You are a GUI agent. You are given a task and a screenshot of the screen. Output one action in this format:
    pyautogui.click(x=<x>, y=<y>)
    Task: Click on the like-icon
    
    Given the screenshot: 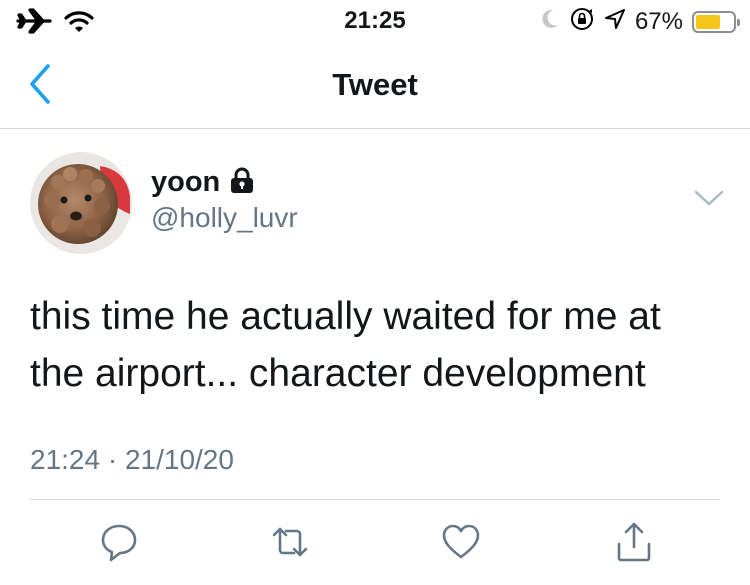 What is the action you would take?
    pyautogui.click(x=461, y=546)
    